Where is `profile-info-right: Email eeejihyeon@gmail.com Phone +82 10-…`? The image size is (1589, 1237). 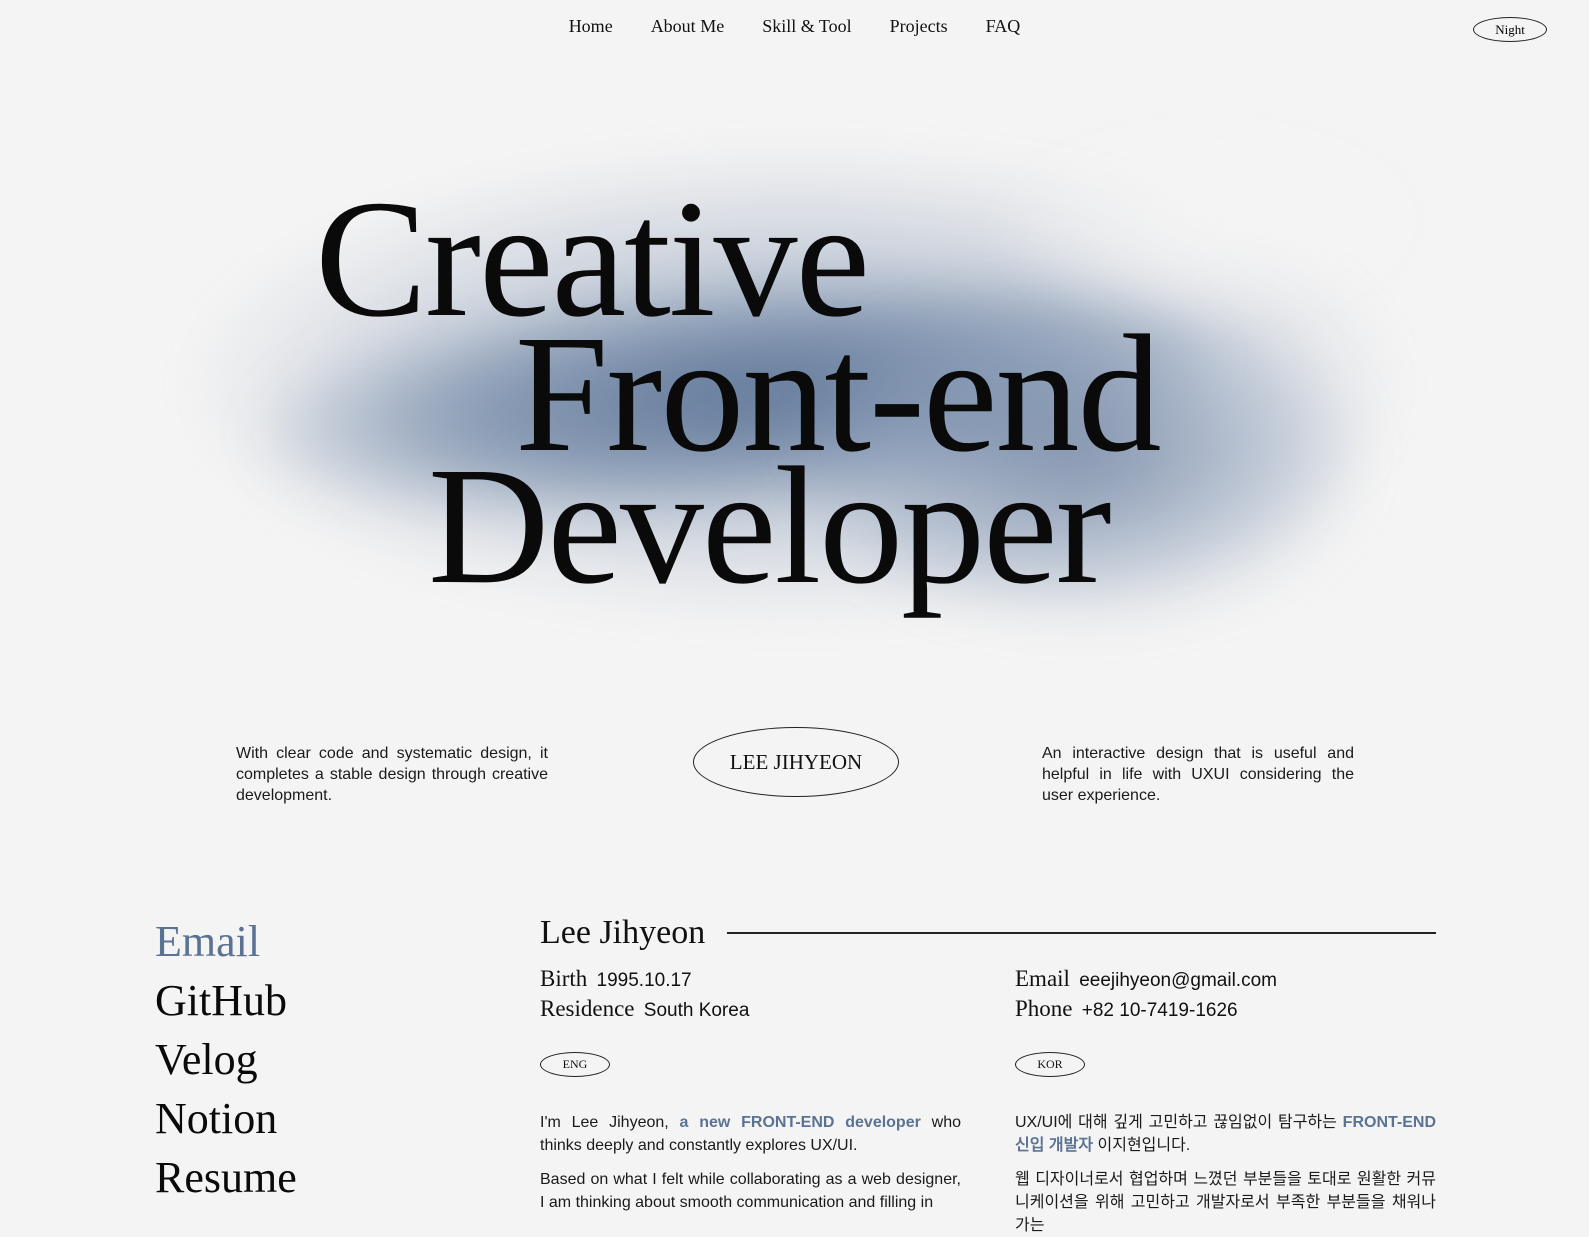 profile-info-right: Email eeejihyeon@gmail.com Phone +82 10-… is located at coordinates (1146, 995).